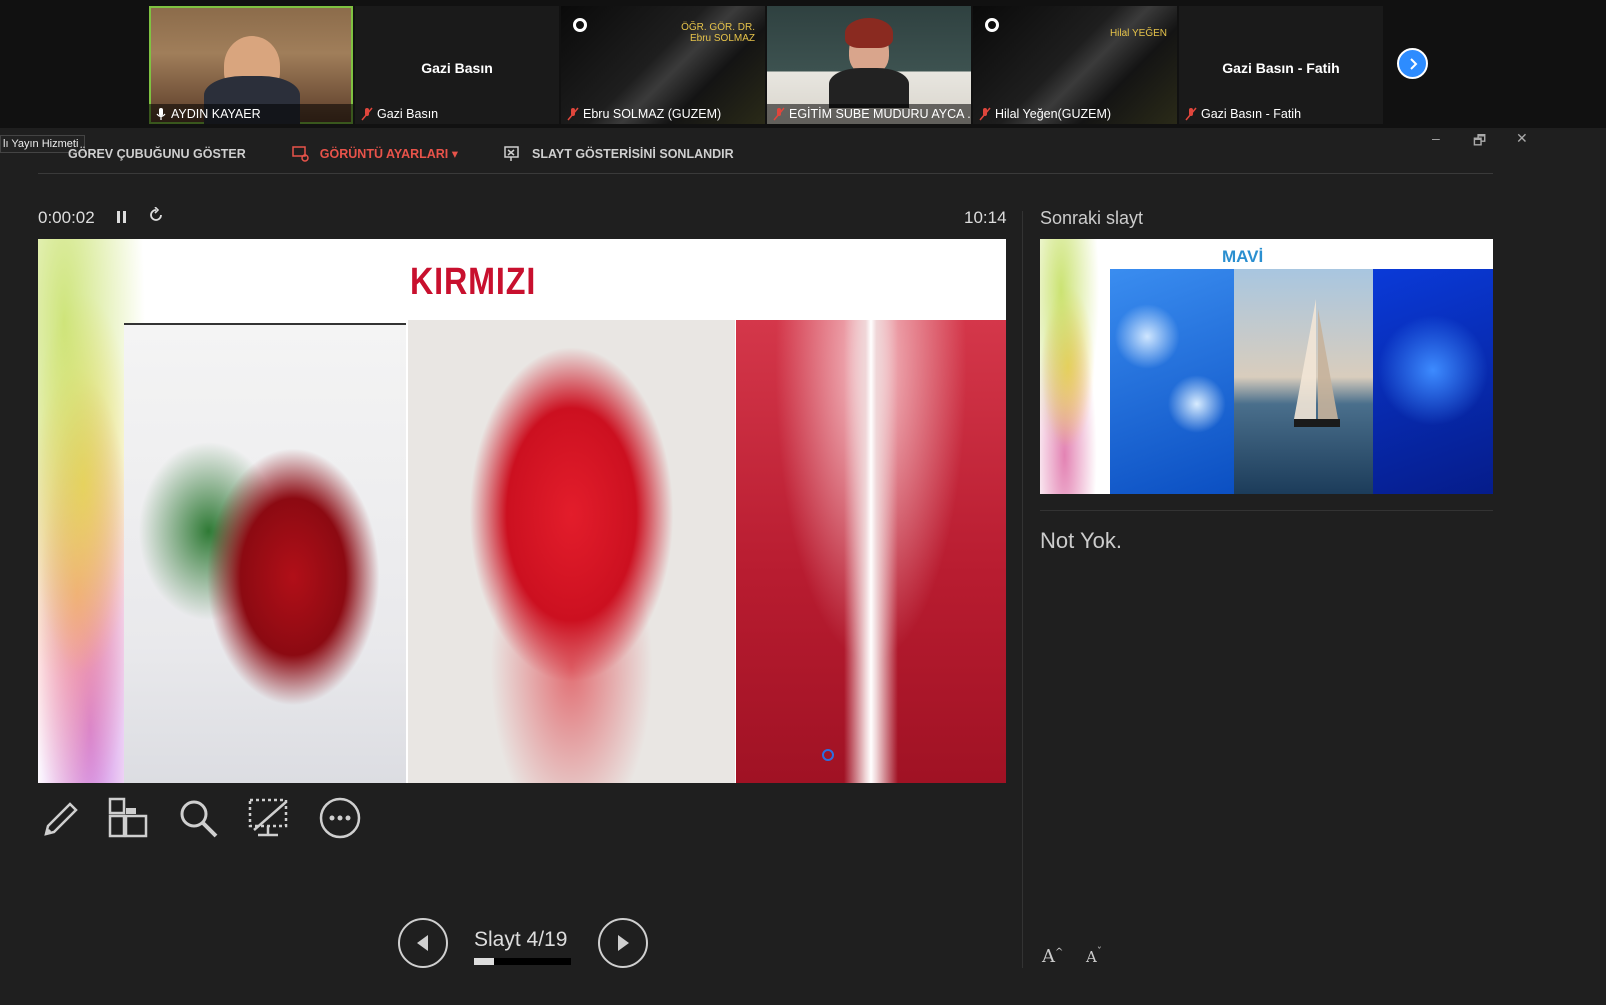 Image resolution: width=1606 pixels, height=1005 pixels. Describe the element at coordinates (1081, 540) in the screenshot. I see `speaker-notes: Not Yok.` at that location.